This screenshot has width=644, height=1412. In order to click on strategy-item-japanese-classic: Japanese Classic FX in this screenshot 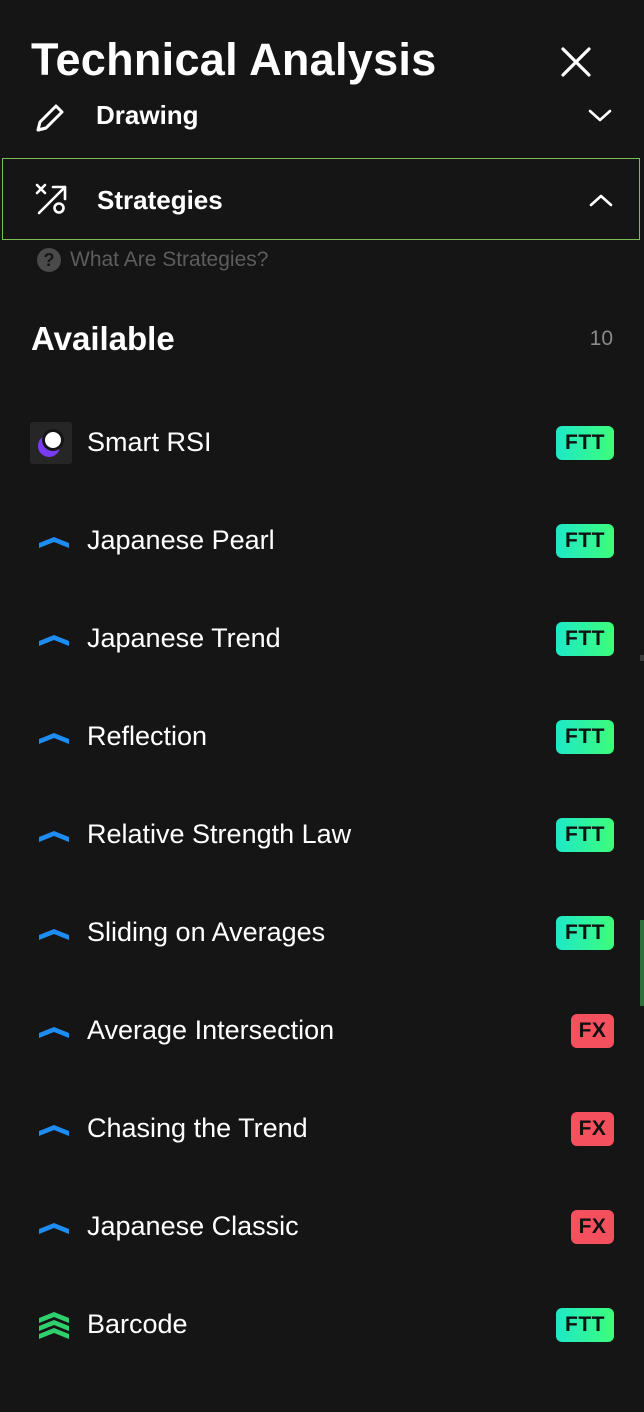, I will do `click(322, 1227)`.